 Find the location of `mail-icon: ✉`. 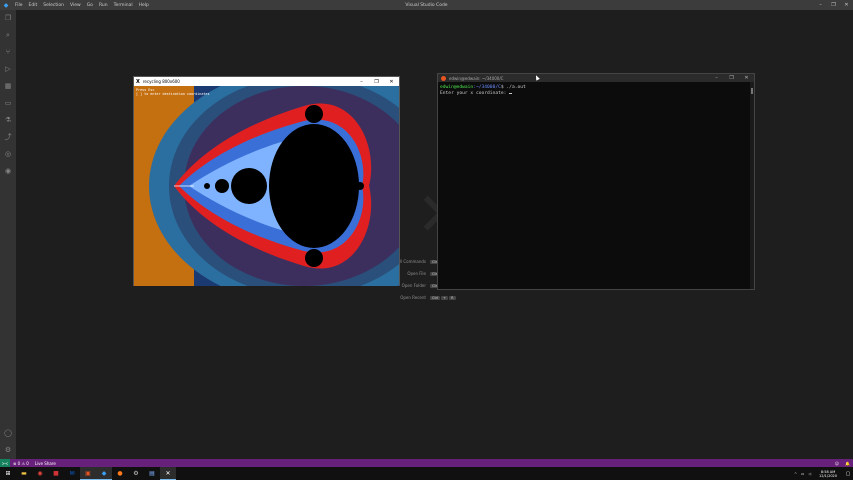

mail-icon: ✉ is located at coordinates (72, 473).